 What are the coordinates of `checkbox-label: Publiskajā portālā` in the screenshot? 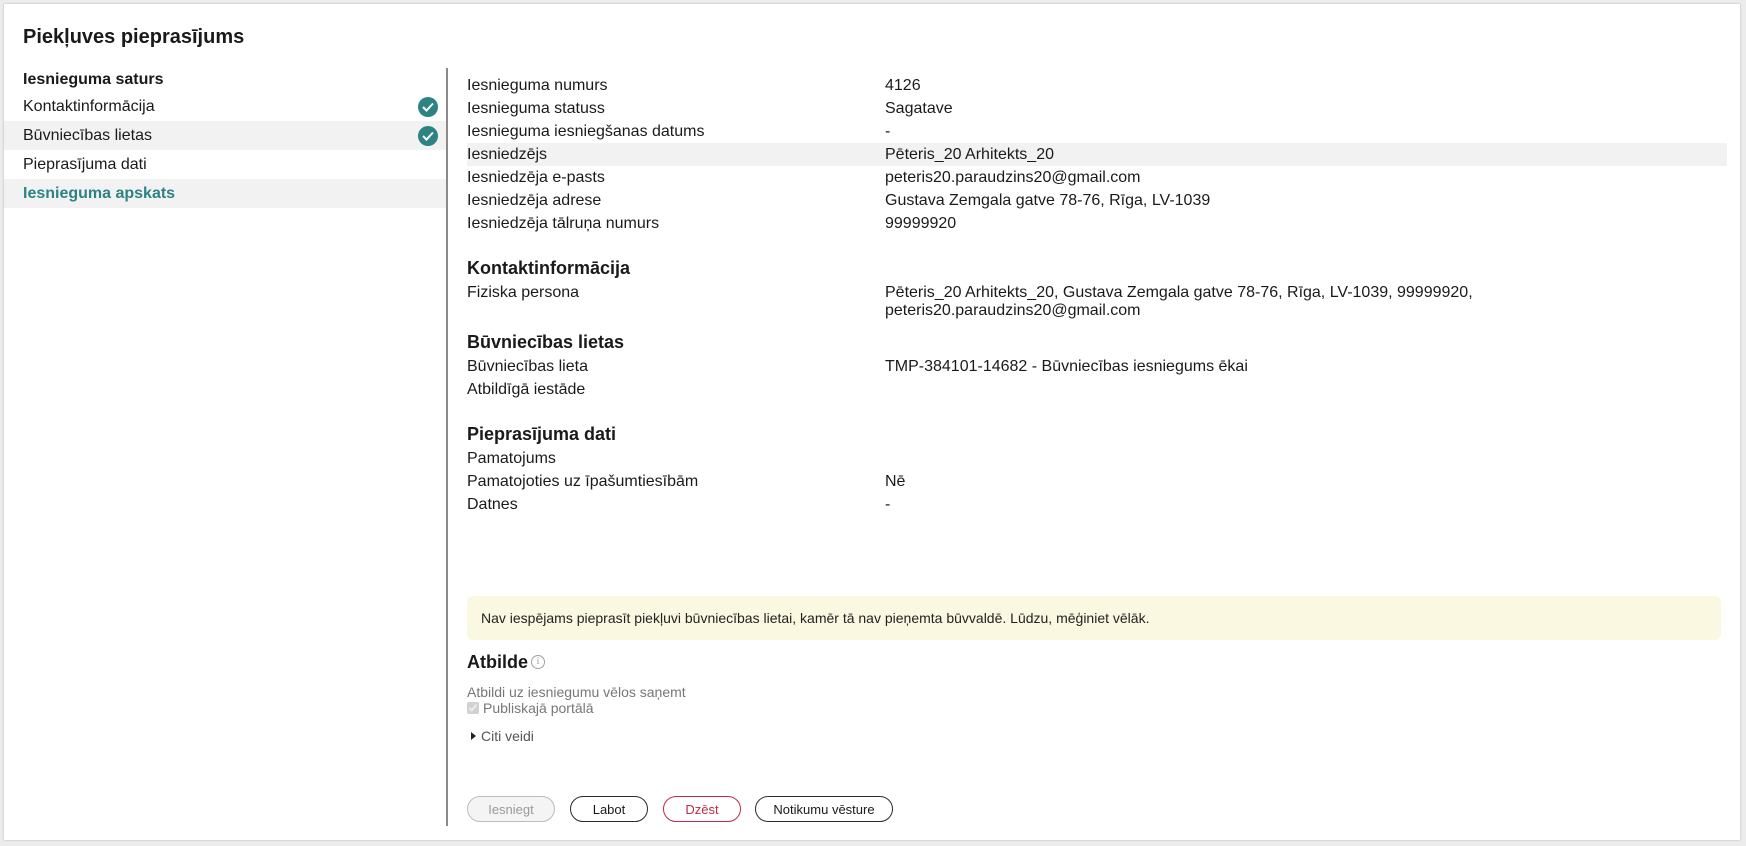 It's located at (538, 708).